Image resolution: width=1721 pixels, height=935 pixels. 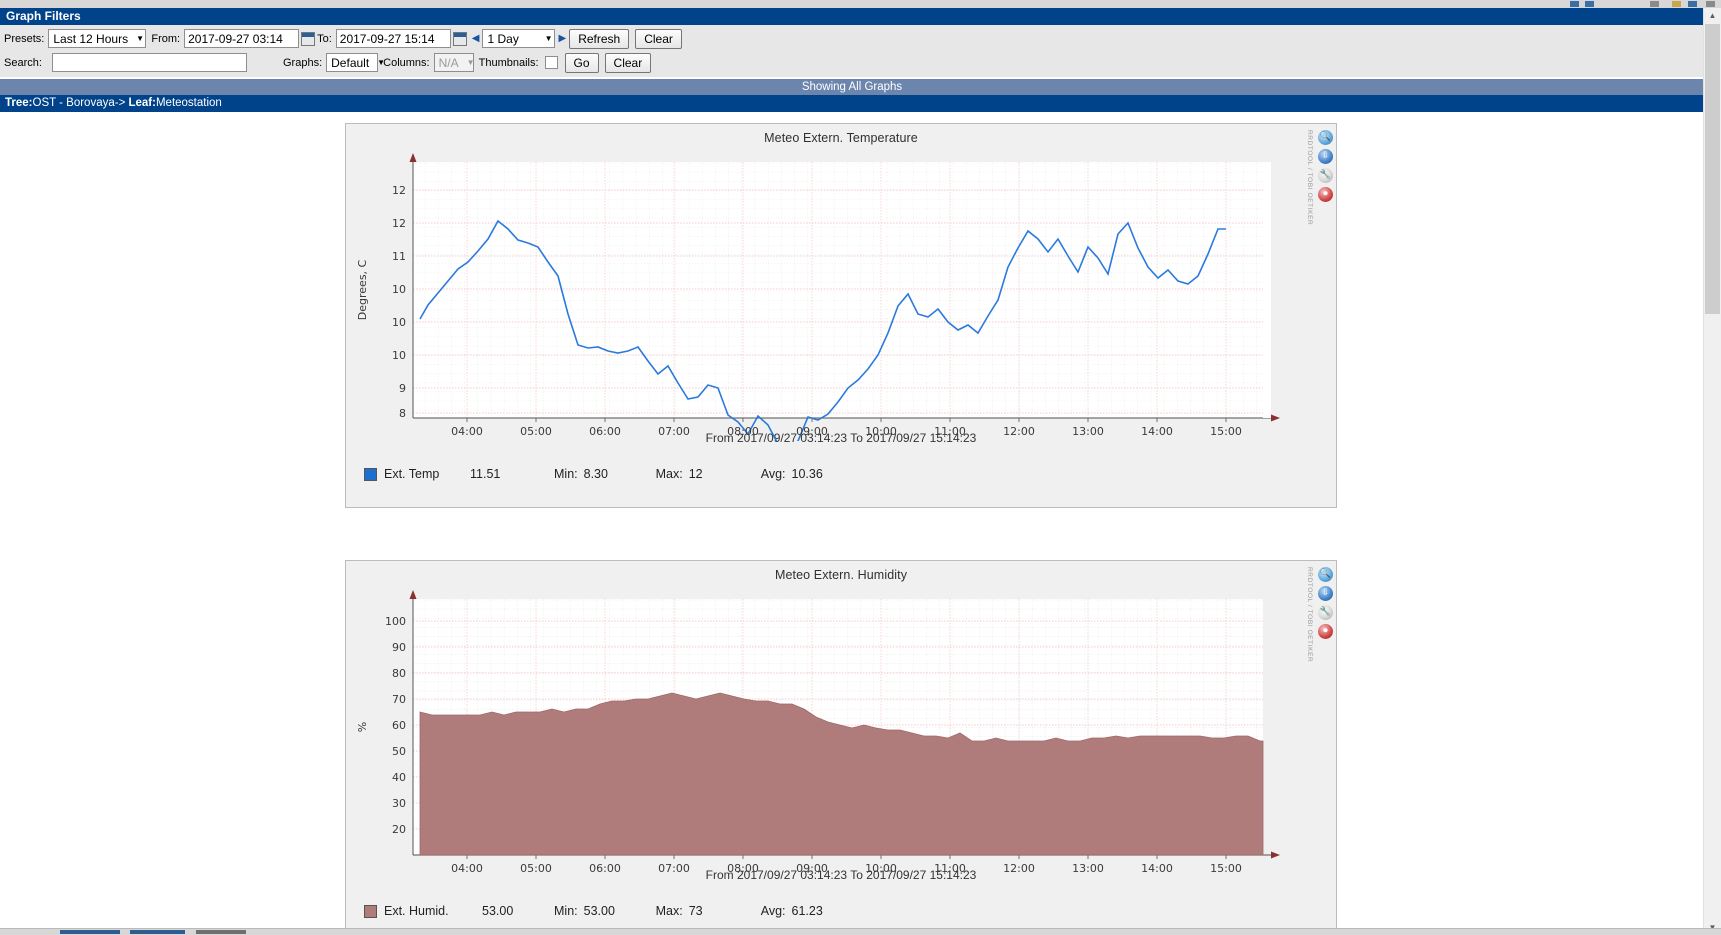 What do you see at coordinates (459, 38) in the screenshot?
I see `calendar-icon-to` at bounding box center [459, 38].